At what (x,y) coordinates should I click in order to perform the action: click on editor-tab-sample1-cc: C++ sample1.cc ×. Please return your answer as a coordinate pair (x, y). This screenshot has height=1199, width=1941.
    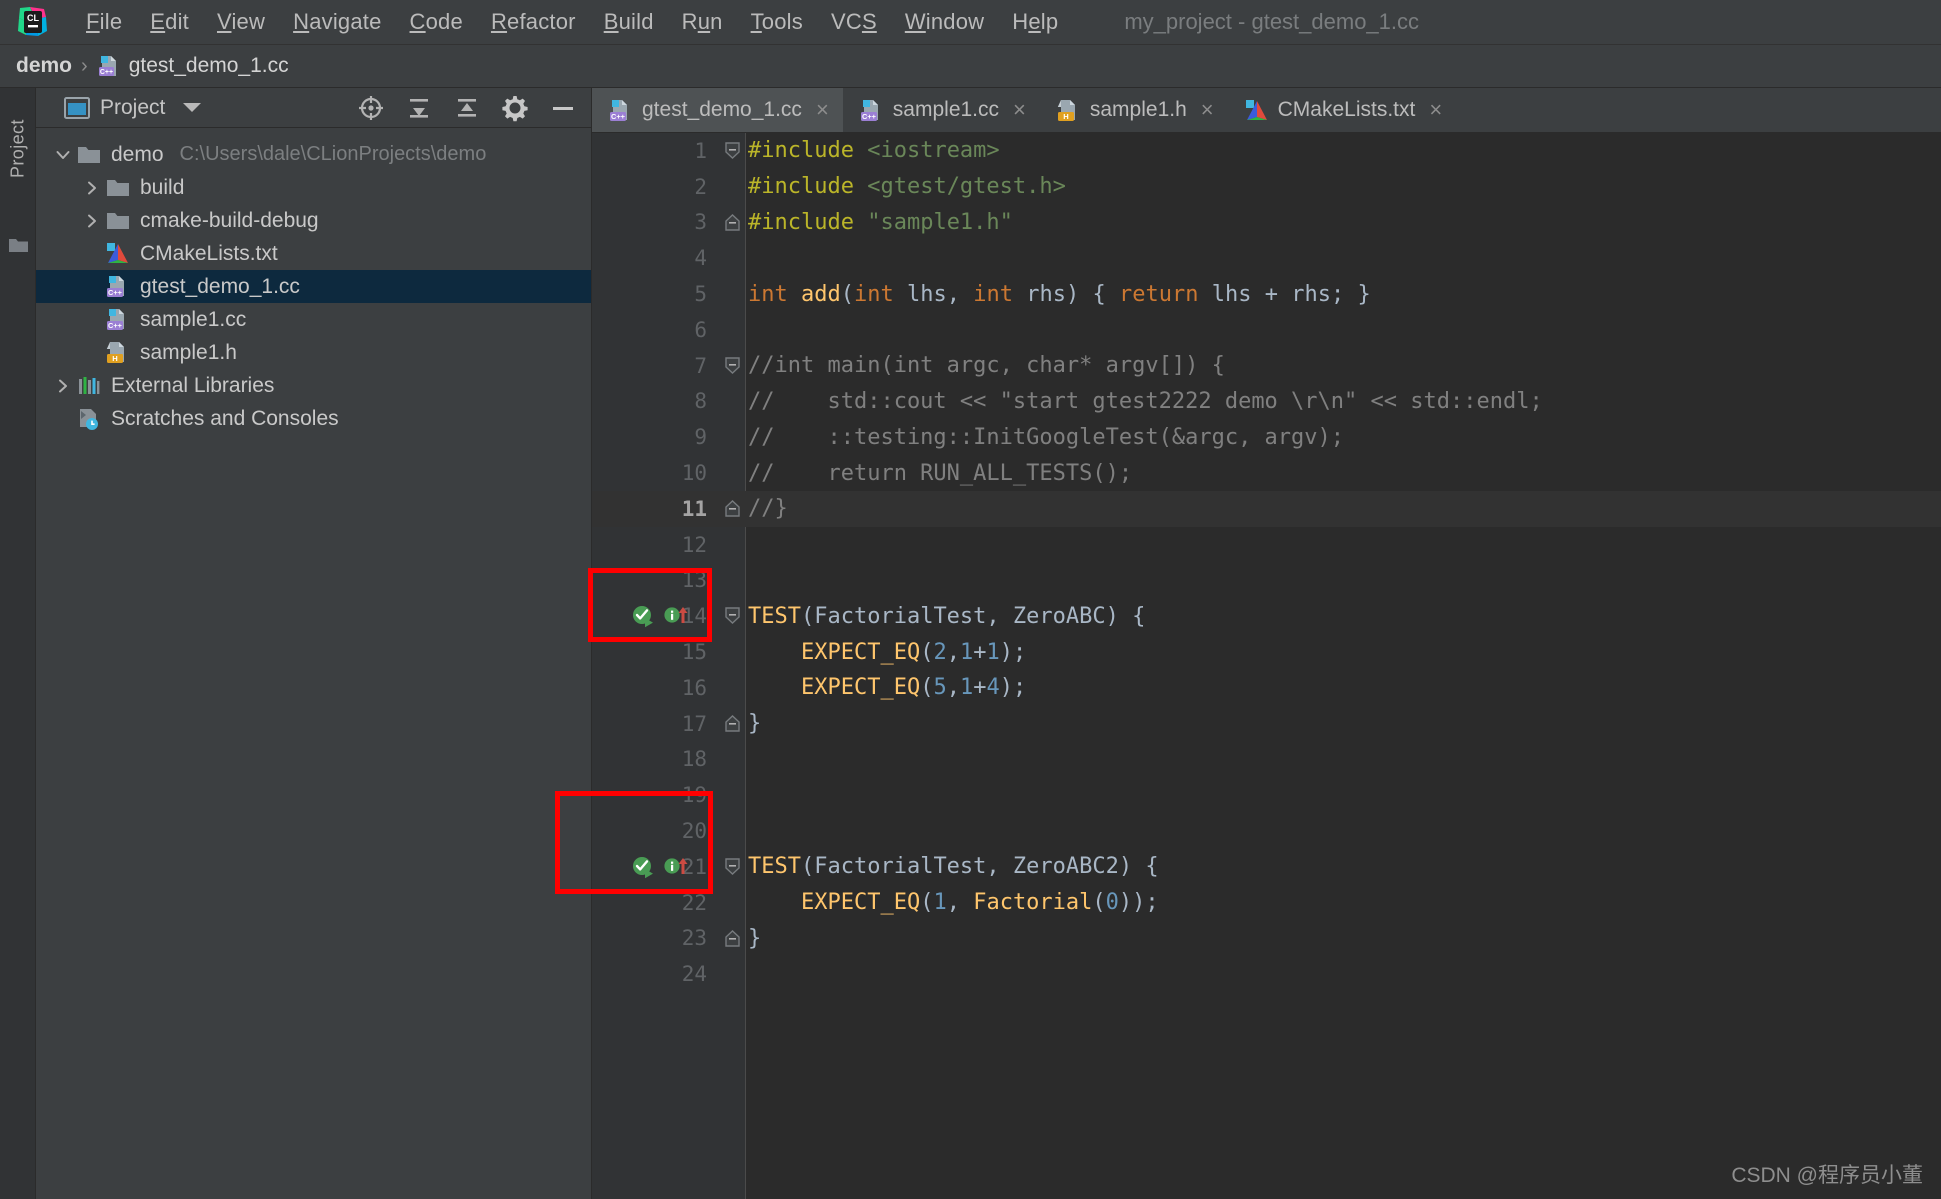
    Looking at the image, I should click on (941, 110).